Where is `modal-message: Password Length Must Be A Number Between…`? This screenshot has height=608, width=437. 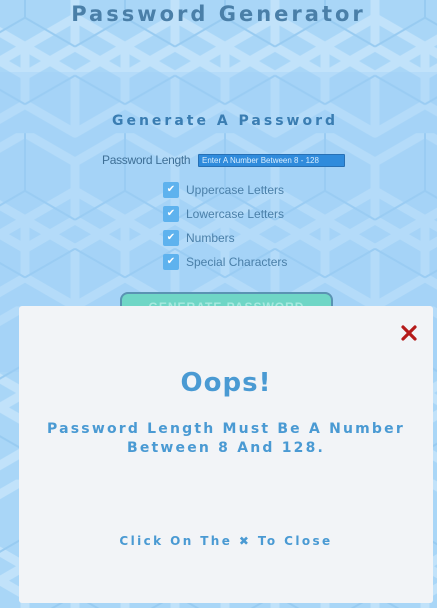 modal-message: Password Length Must Be A Number Between… is located at coordinates (226, 438).